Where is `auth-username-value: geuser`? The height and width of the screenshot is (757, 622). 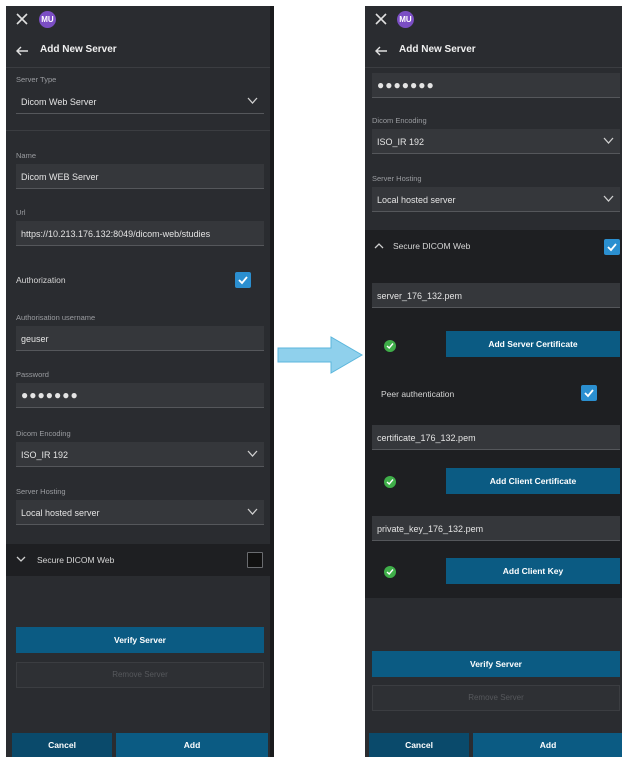 auth-username-value: geuser is located at coordinates (35, 339).